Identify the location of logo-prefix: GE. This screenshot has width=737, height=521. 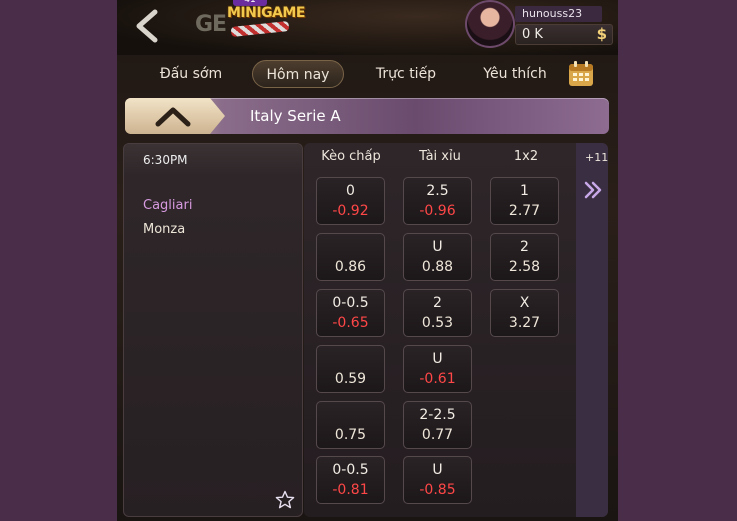
(211, 24).